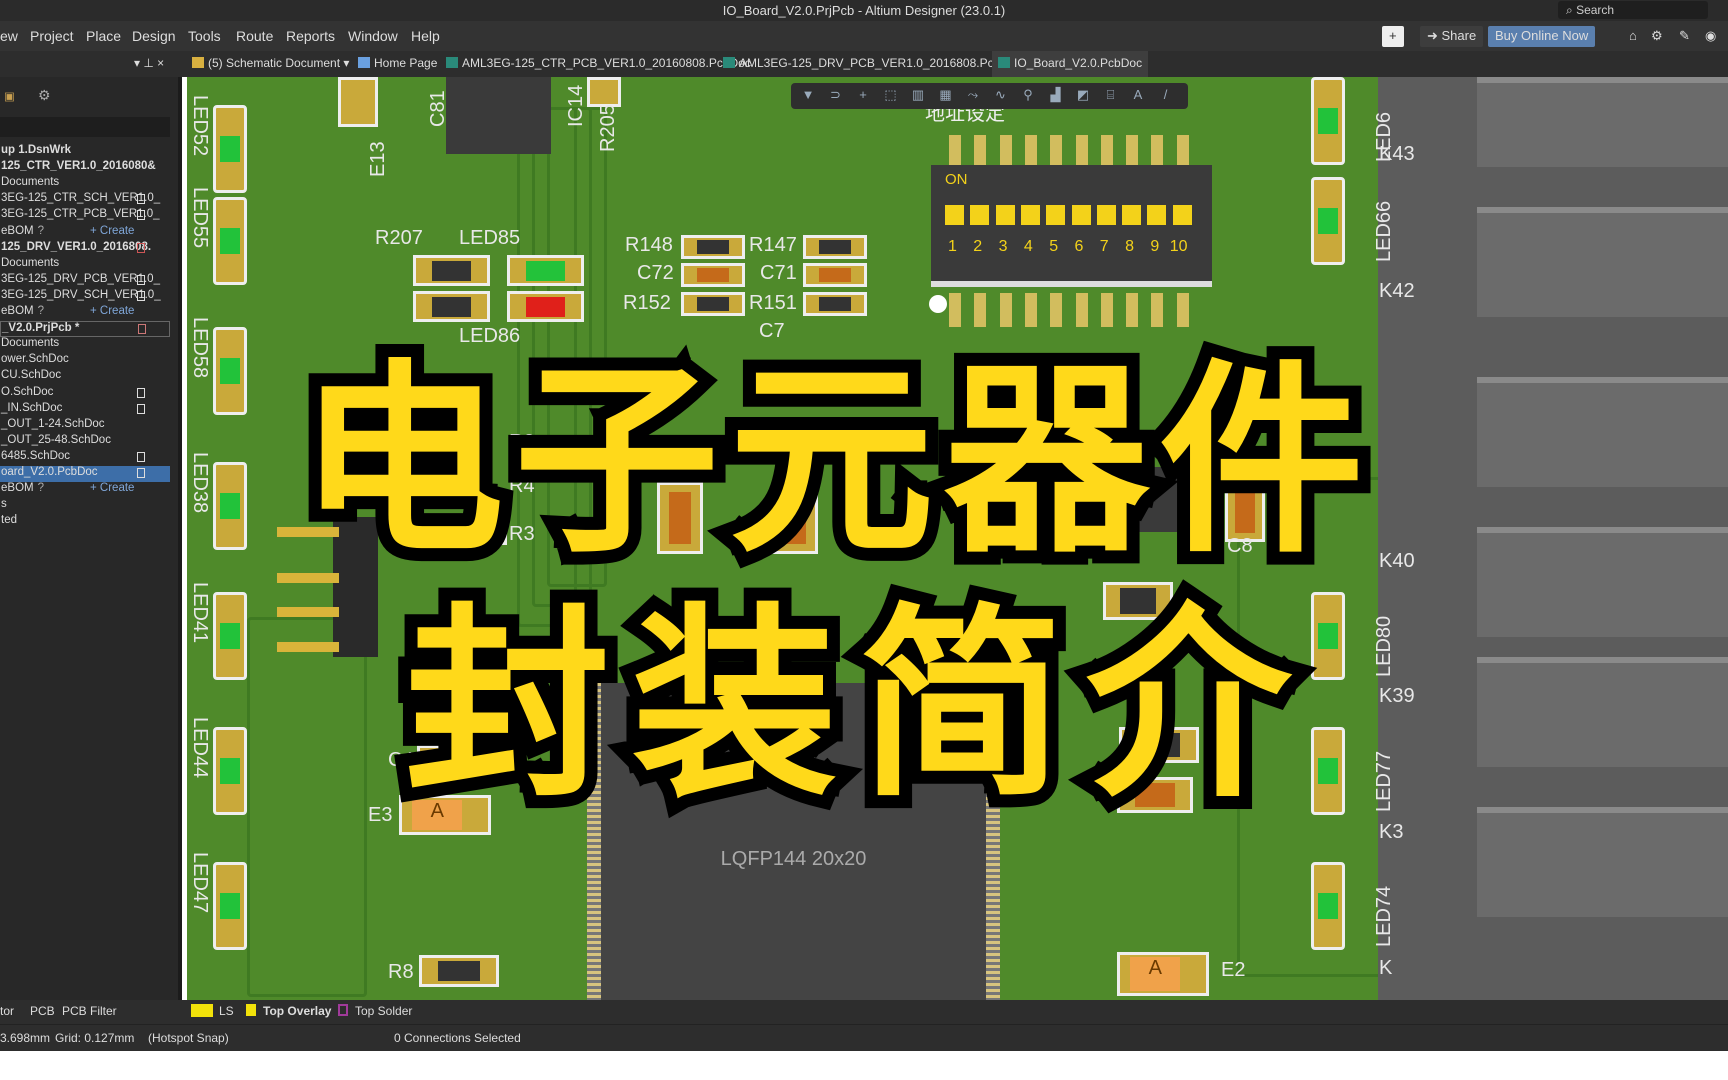  I want to click on dimension-icon: ◩, so click(1083, 95).